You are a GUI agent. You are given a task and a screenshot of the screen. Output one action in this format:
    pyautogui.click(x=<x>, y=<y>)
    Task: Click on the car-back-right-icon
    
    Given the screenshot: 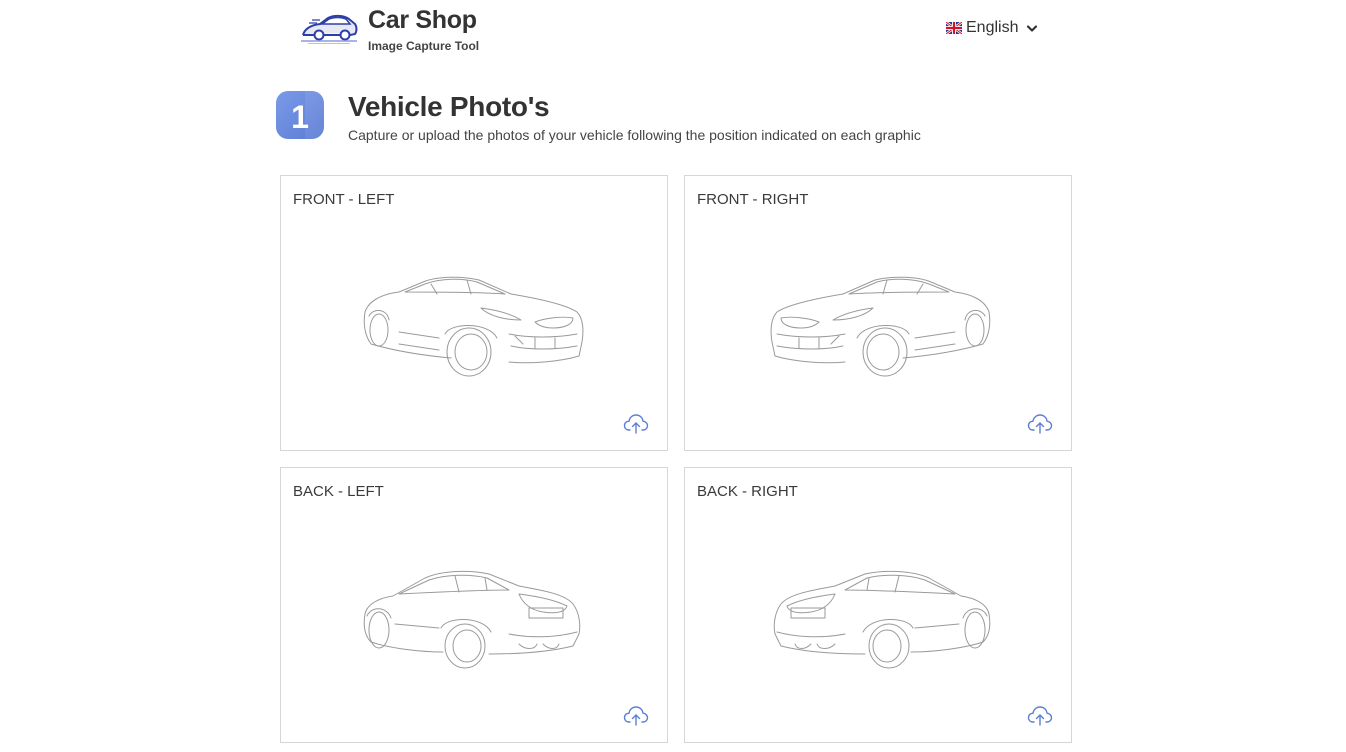 What is the action you would take?
    pyautogui.click(x=882, y=619)
    